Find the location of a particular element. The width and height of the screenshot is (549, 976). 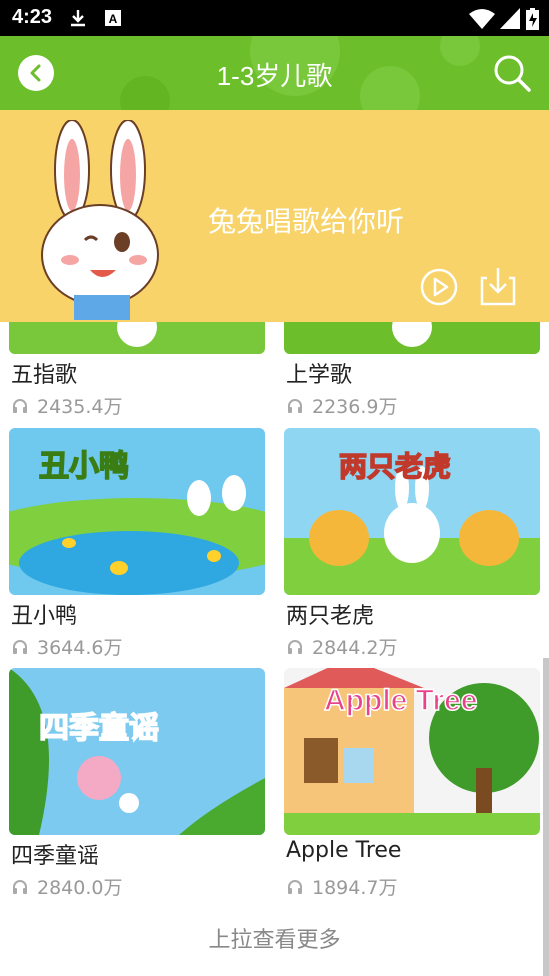

download-icon is located at coordinates (498, 286).